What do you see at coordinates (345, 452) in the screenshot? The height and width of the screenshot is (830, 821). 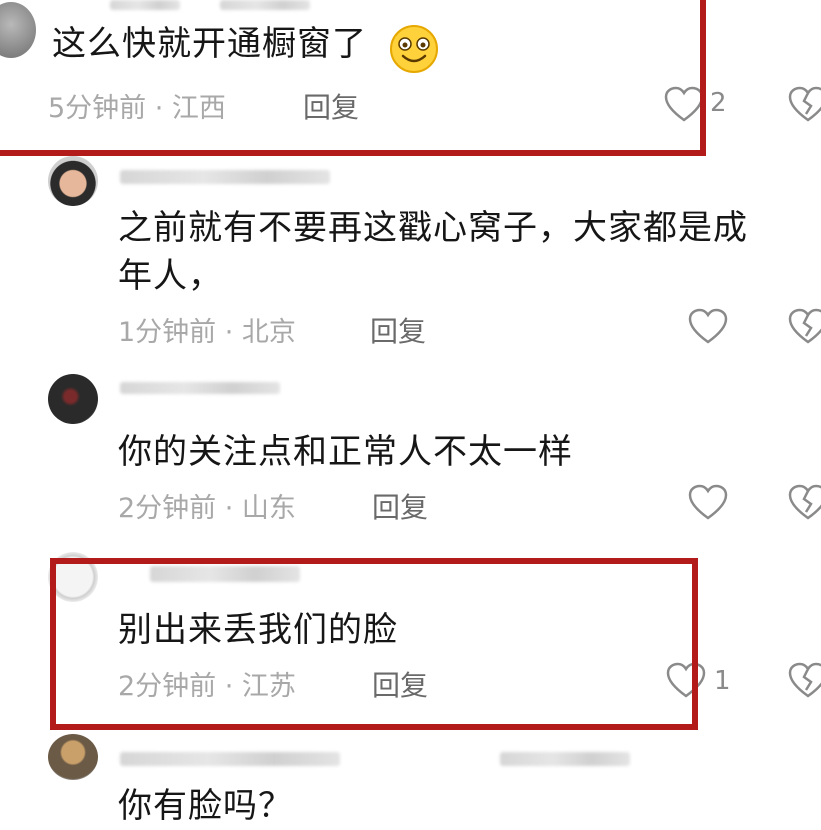 I see `comment-text: 你的关注点和正常人不太一样` at bounding box center [345, 452].